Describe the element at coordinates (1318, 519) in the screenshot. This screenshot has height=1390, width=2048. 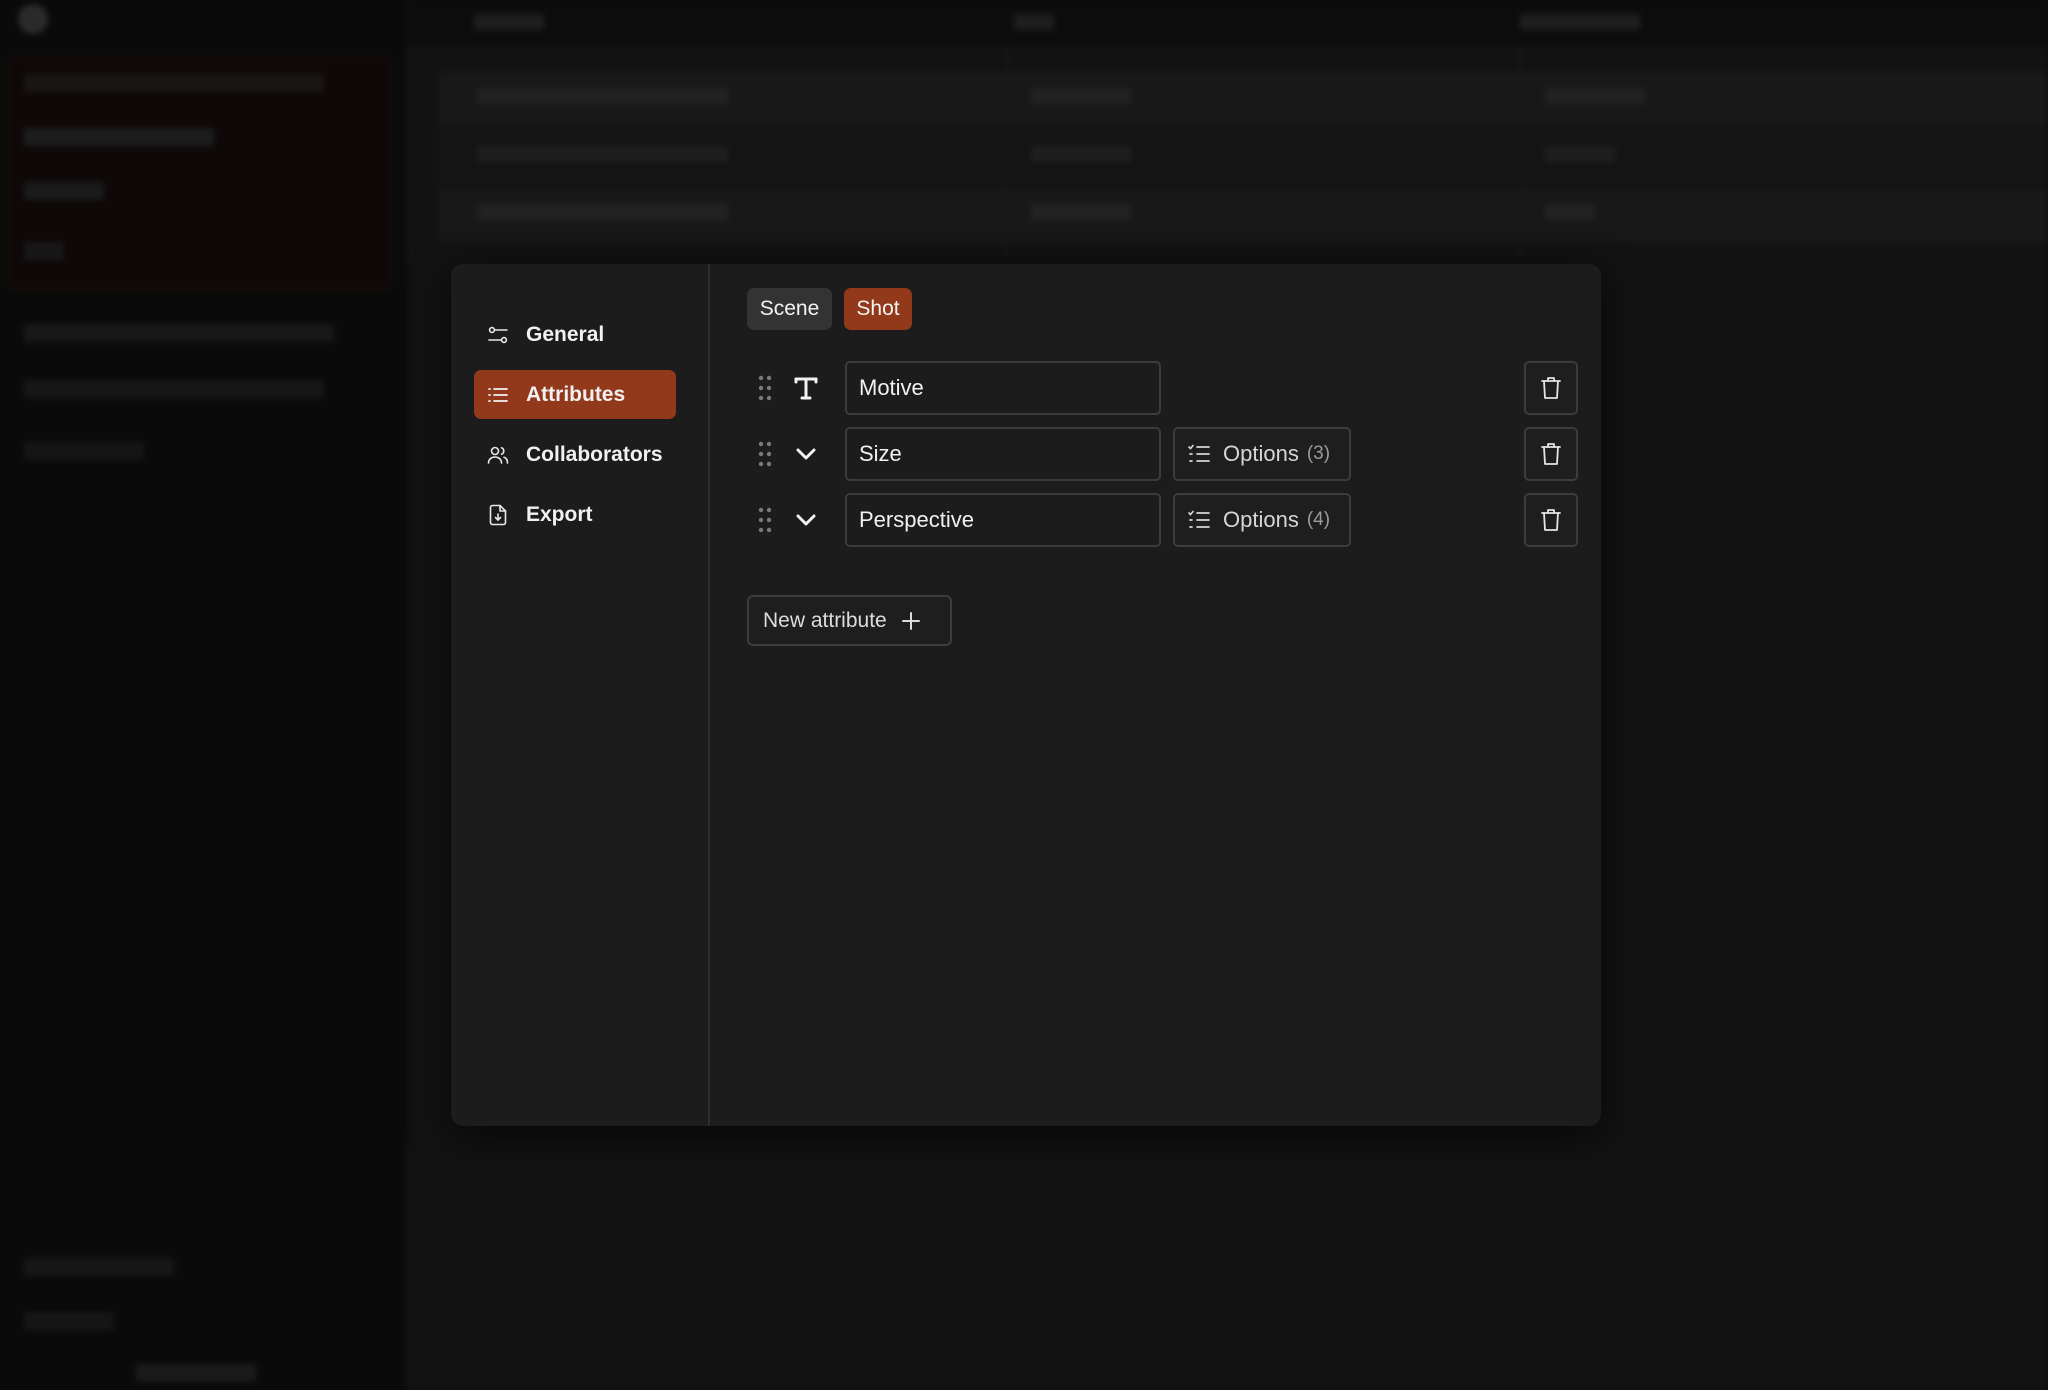
I see `options-count: (4)` at that location.